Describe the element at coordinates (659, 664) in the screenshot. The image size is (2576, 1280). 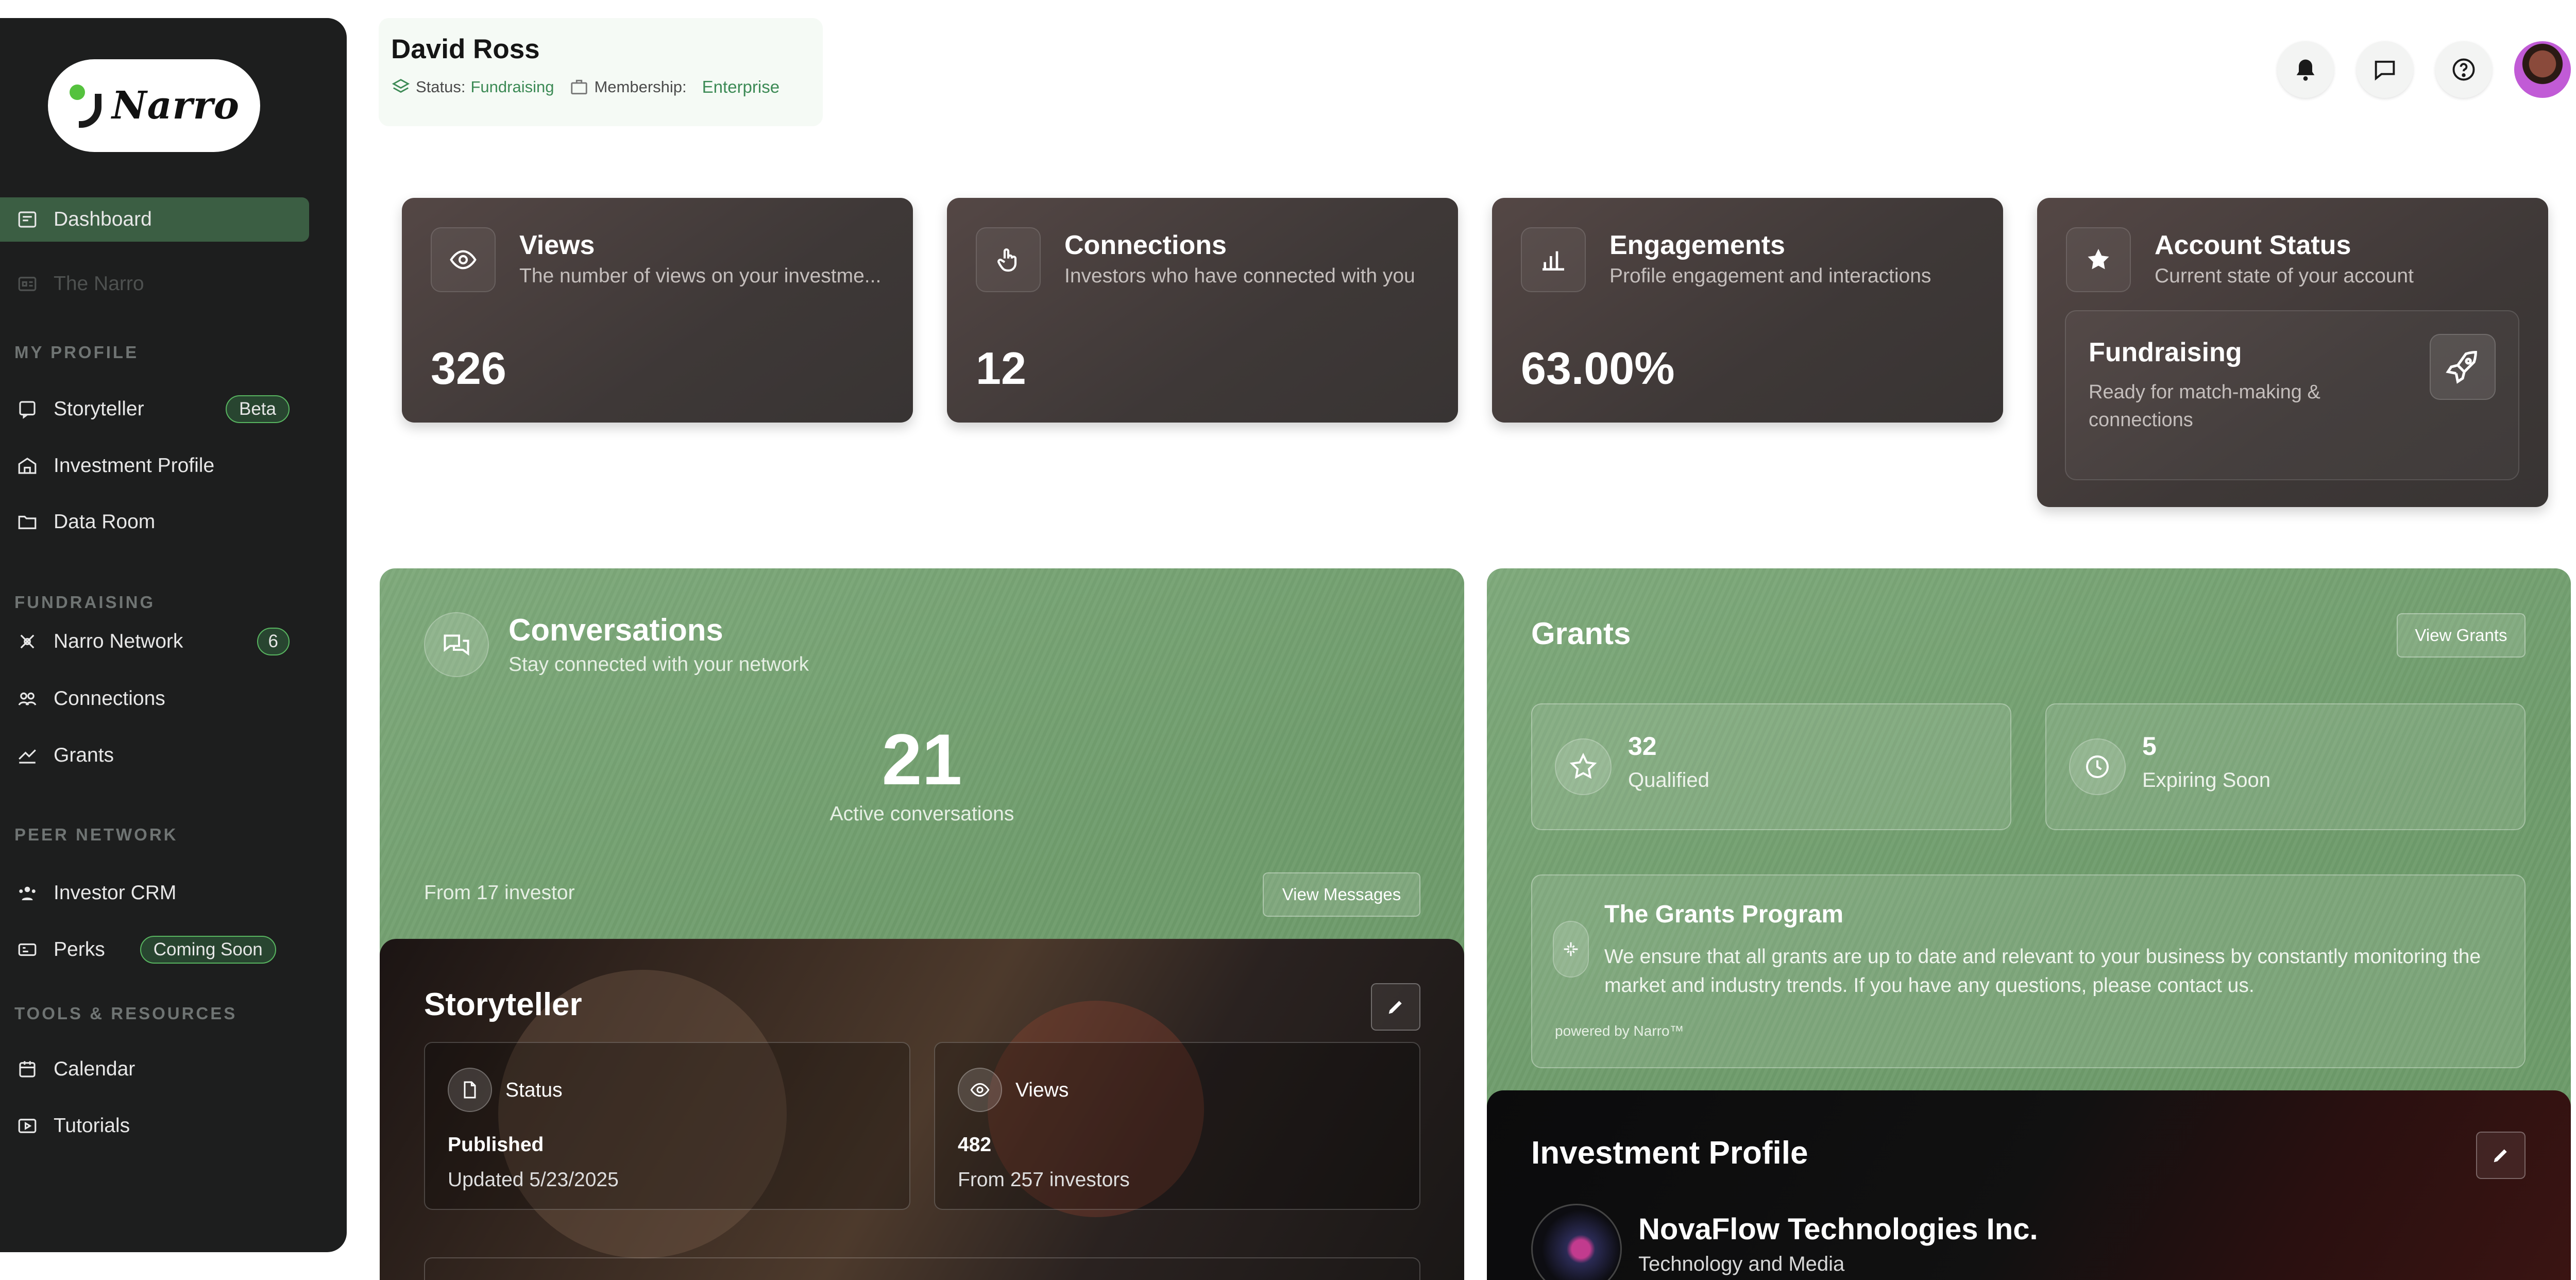
I see `conversations-subtitle: Stay connected with your network` at that location.